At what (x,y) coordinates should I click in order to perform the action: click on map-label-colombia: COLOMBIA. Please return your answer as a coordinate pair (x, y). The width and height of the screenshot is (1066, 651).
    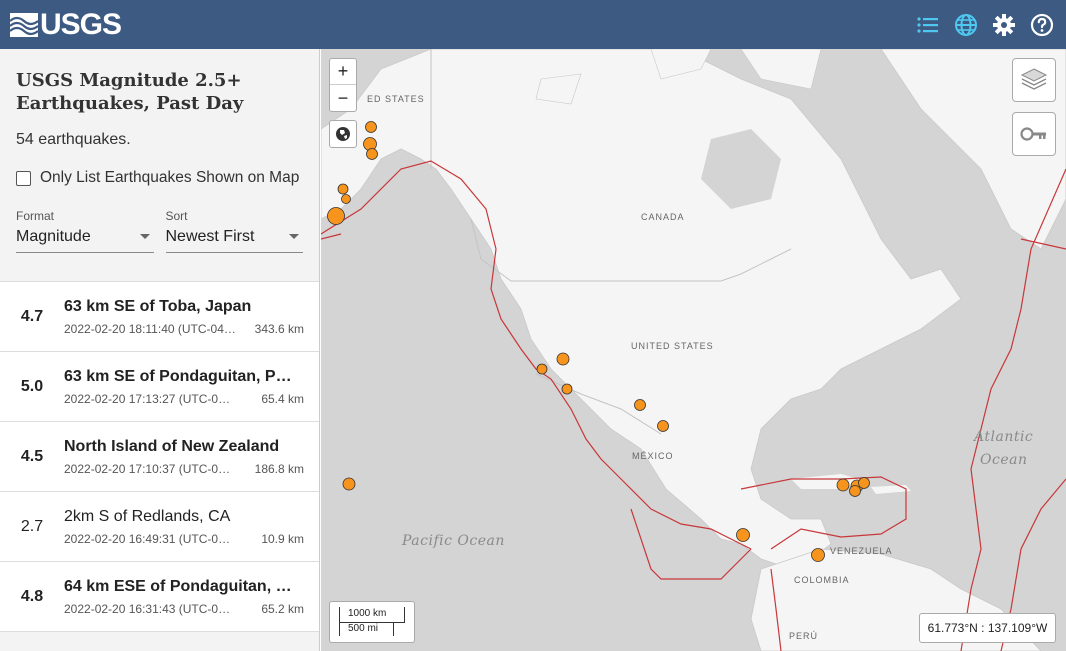
    Looking at the image, I should click on (822, 580).